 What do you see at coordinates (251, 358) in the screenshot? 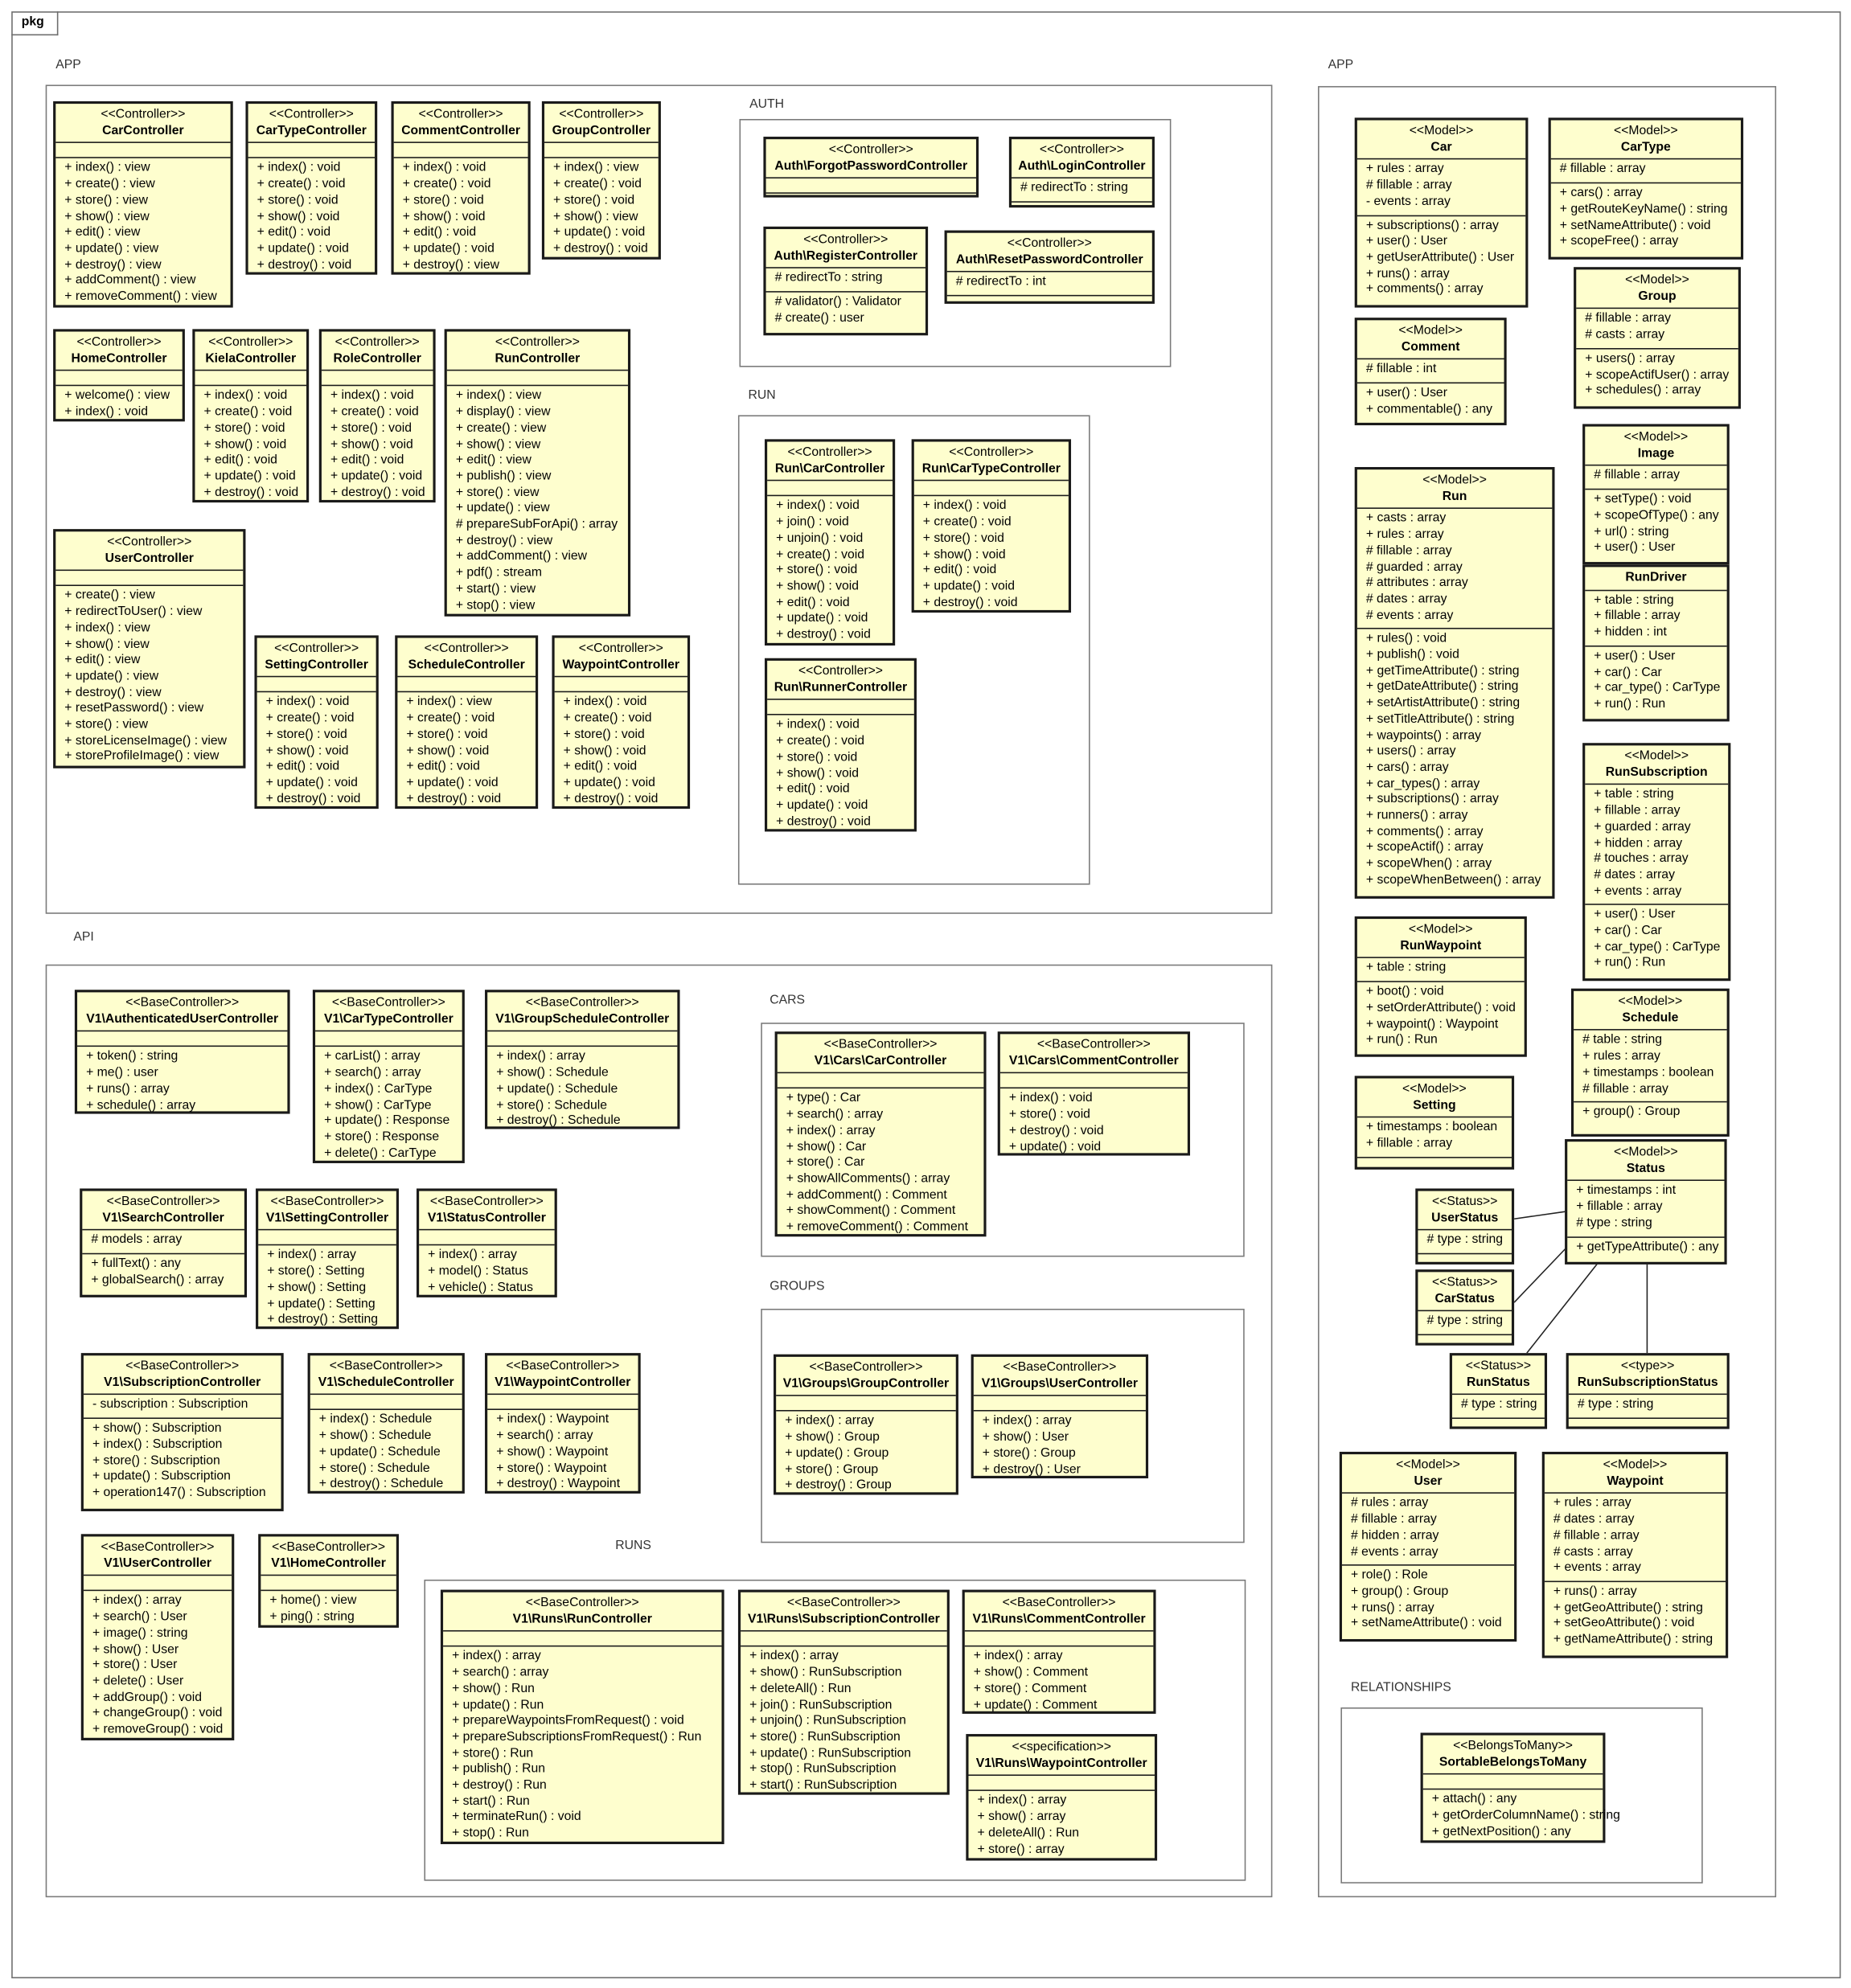
I see `class-name: KielaController` at bounding box center [251, 358].